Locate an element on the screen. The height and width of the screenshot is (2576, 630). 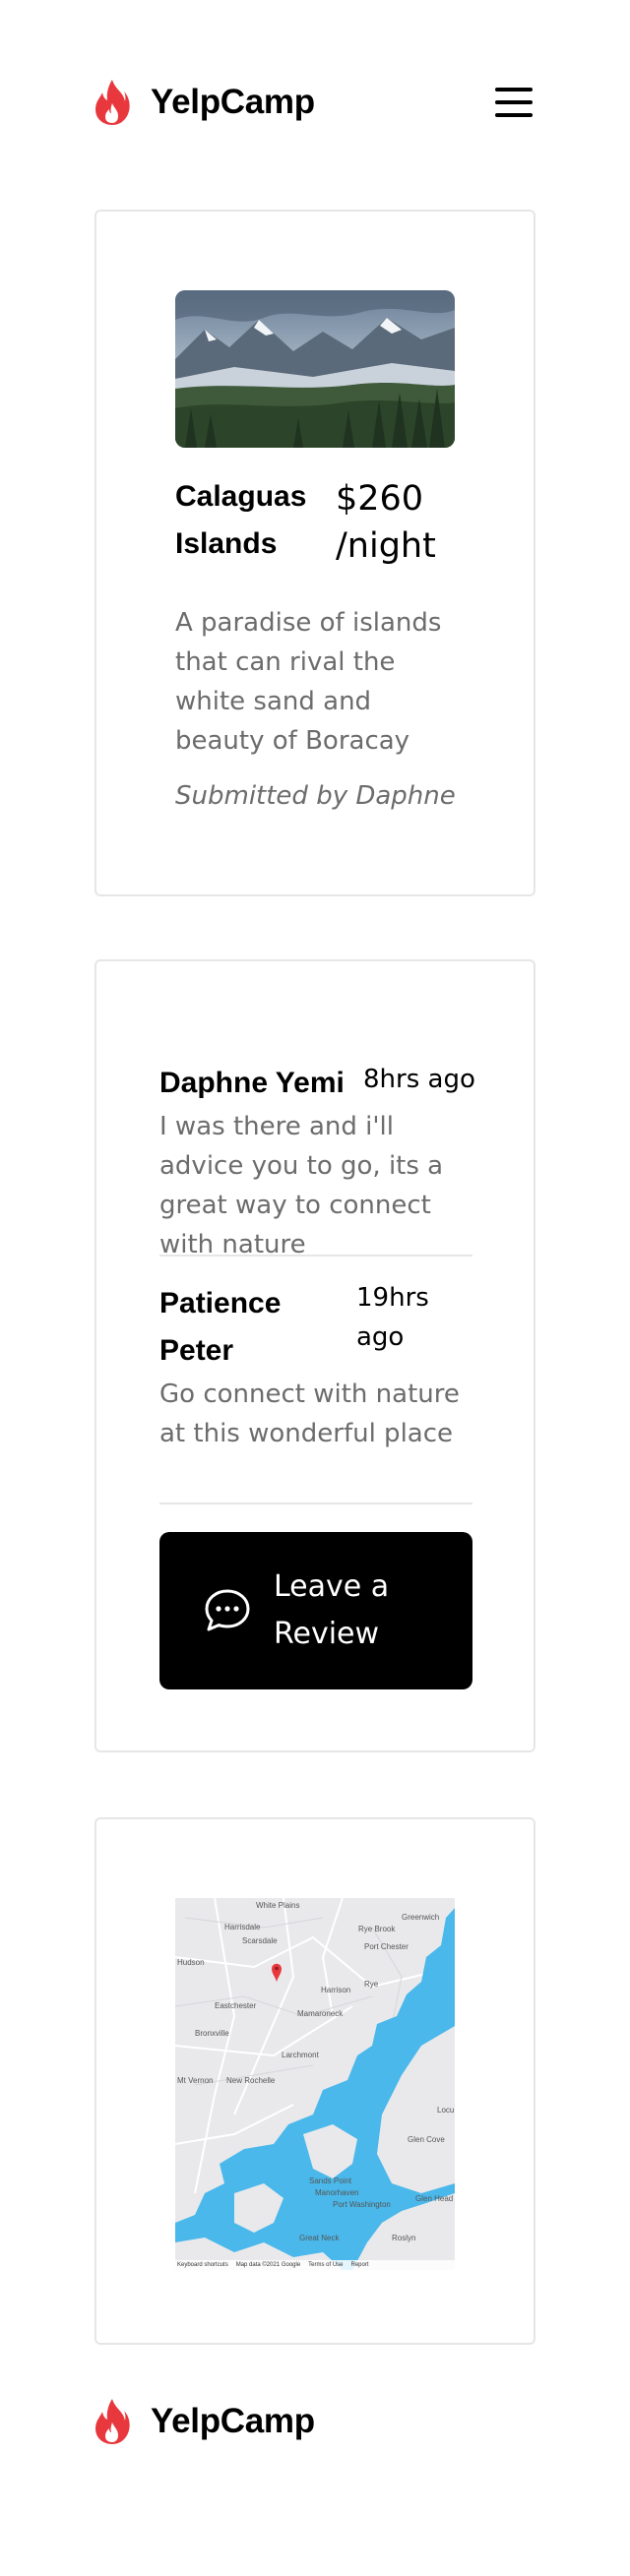
campground-image is located at coordinates (315, 369).